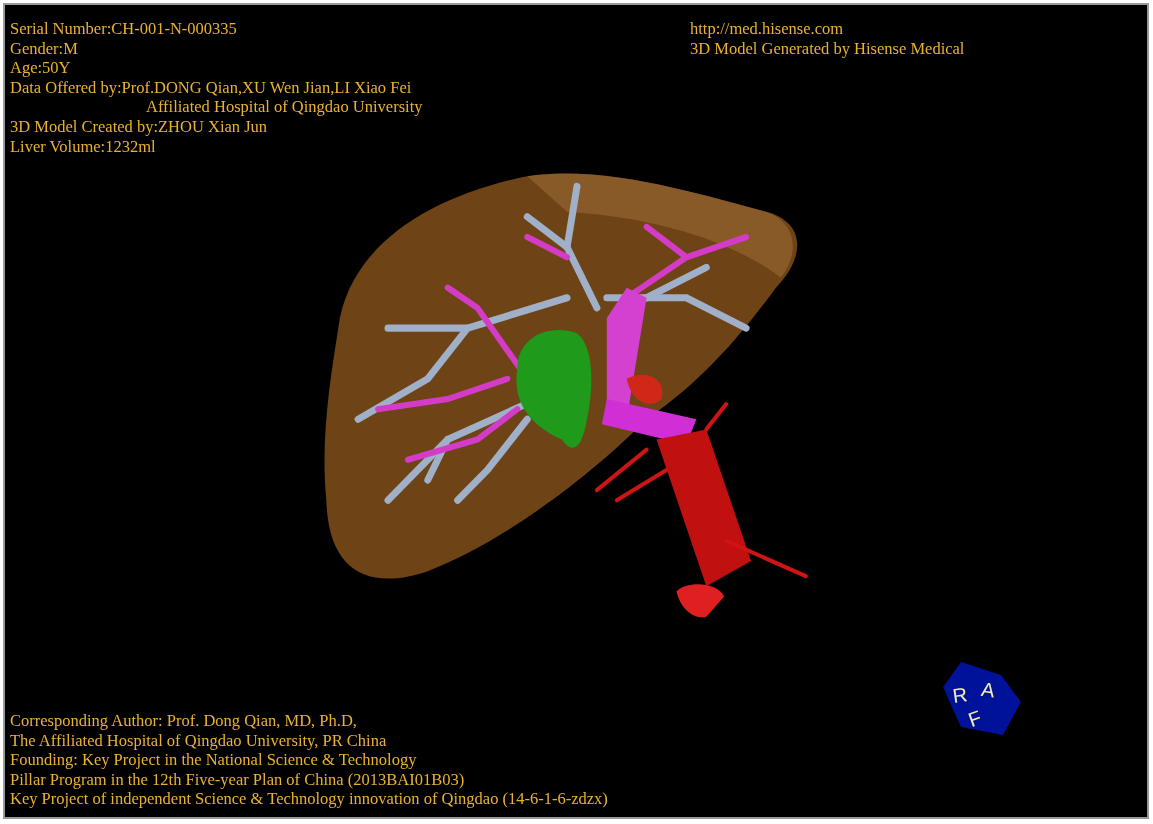  Describe the element at coordinates (237, 779) in the screenshot. I see `credit-text: Pillar Program in the 12th Five-year Plan of China (2013BAI01B03)` at that location.